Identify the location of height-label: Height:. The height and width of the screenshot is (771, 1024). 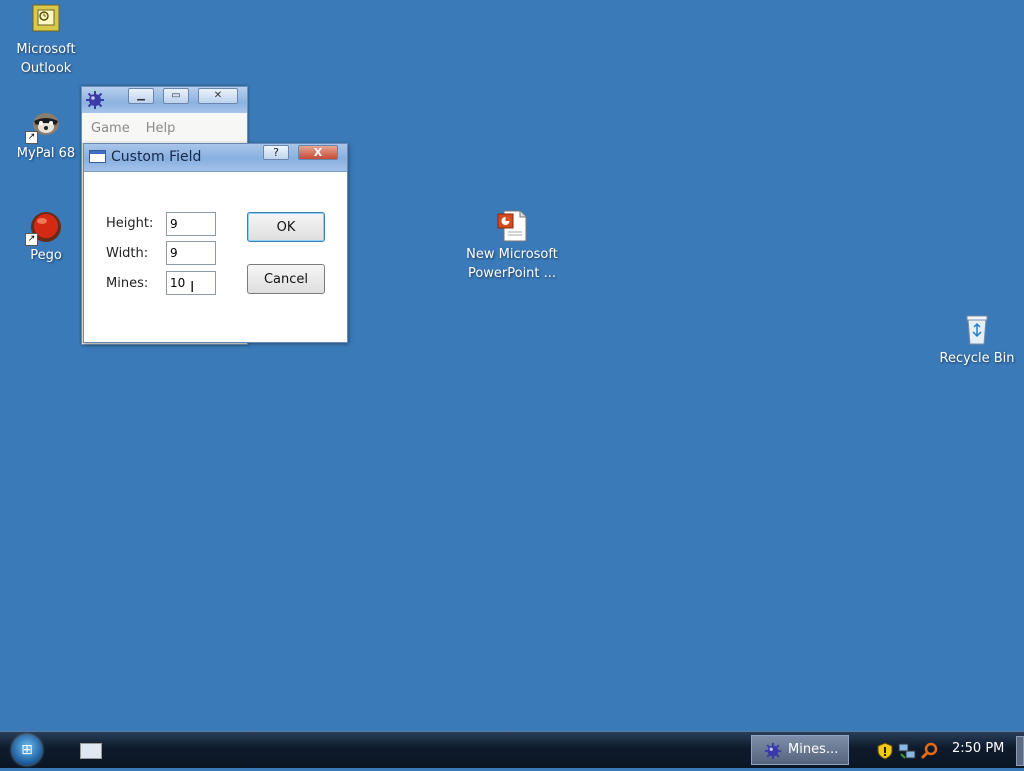
(130, 223).